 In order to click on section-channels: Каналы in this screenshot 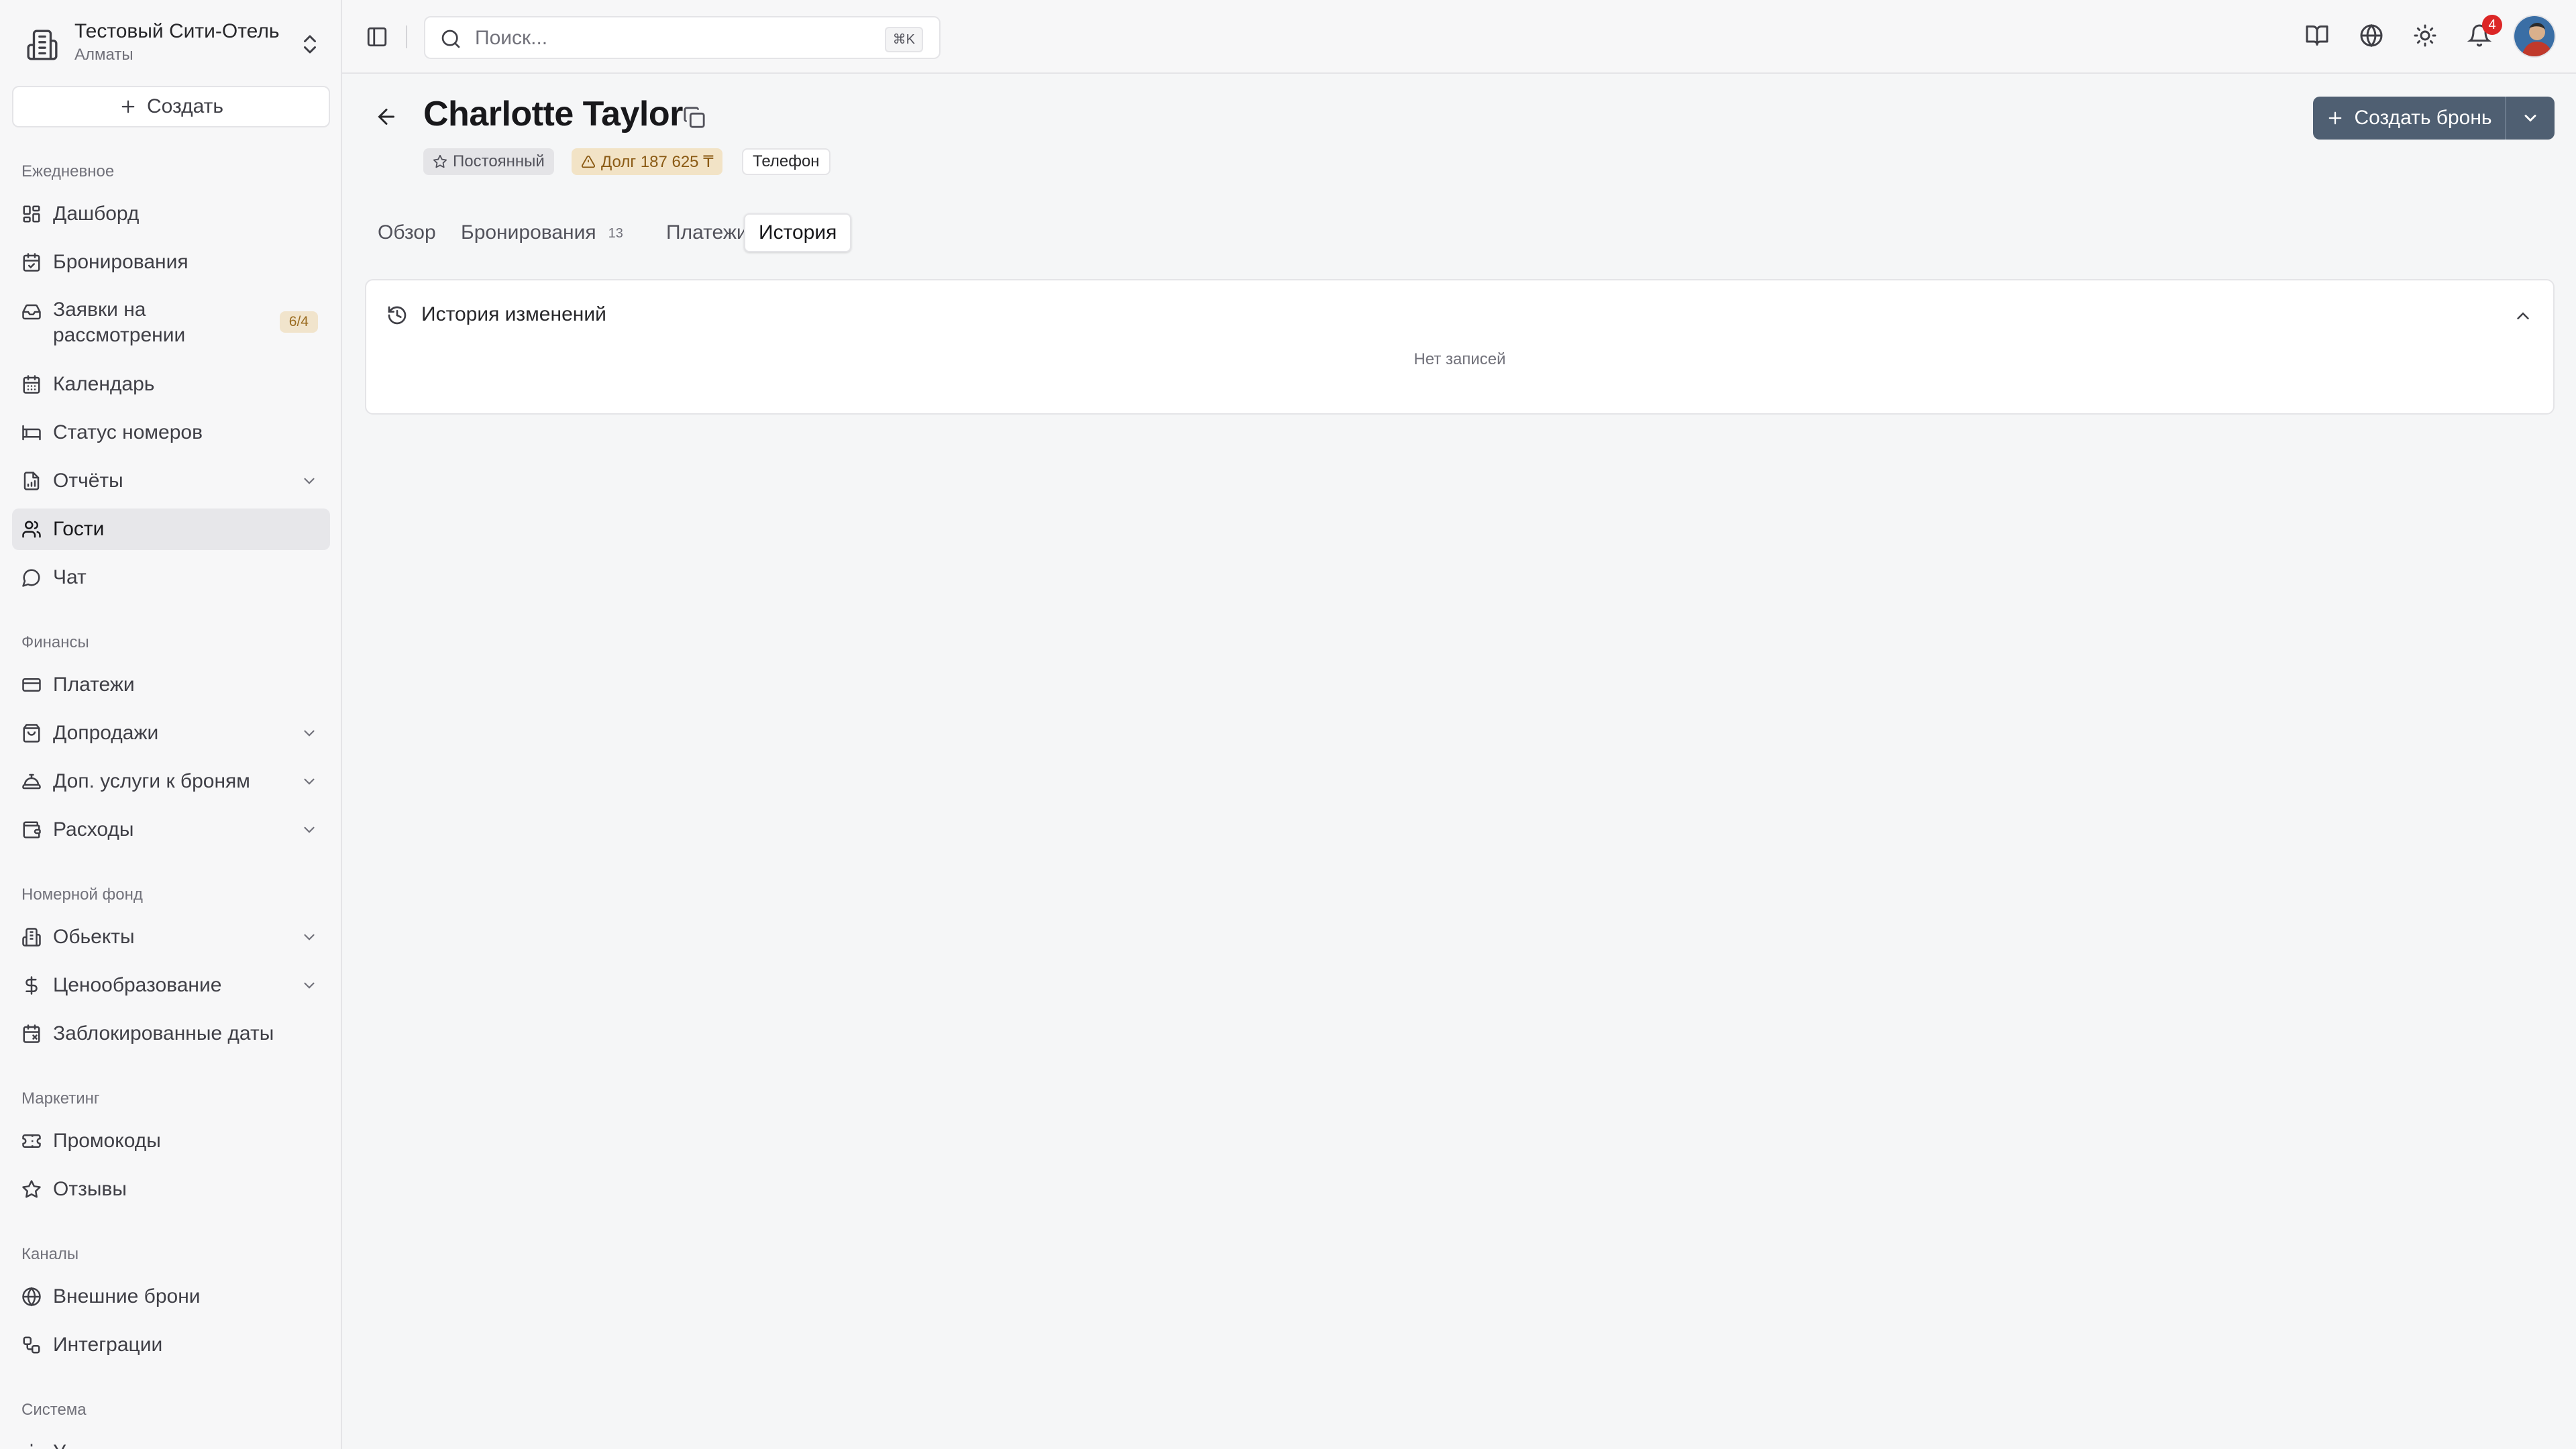, I will do `click(50, 1254)`.